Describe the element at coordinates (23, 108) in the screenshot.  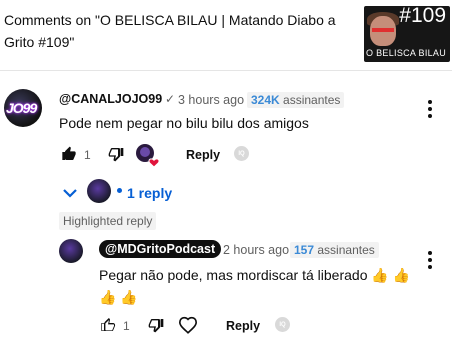
I see `avatar: JO99` at that location.